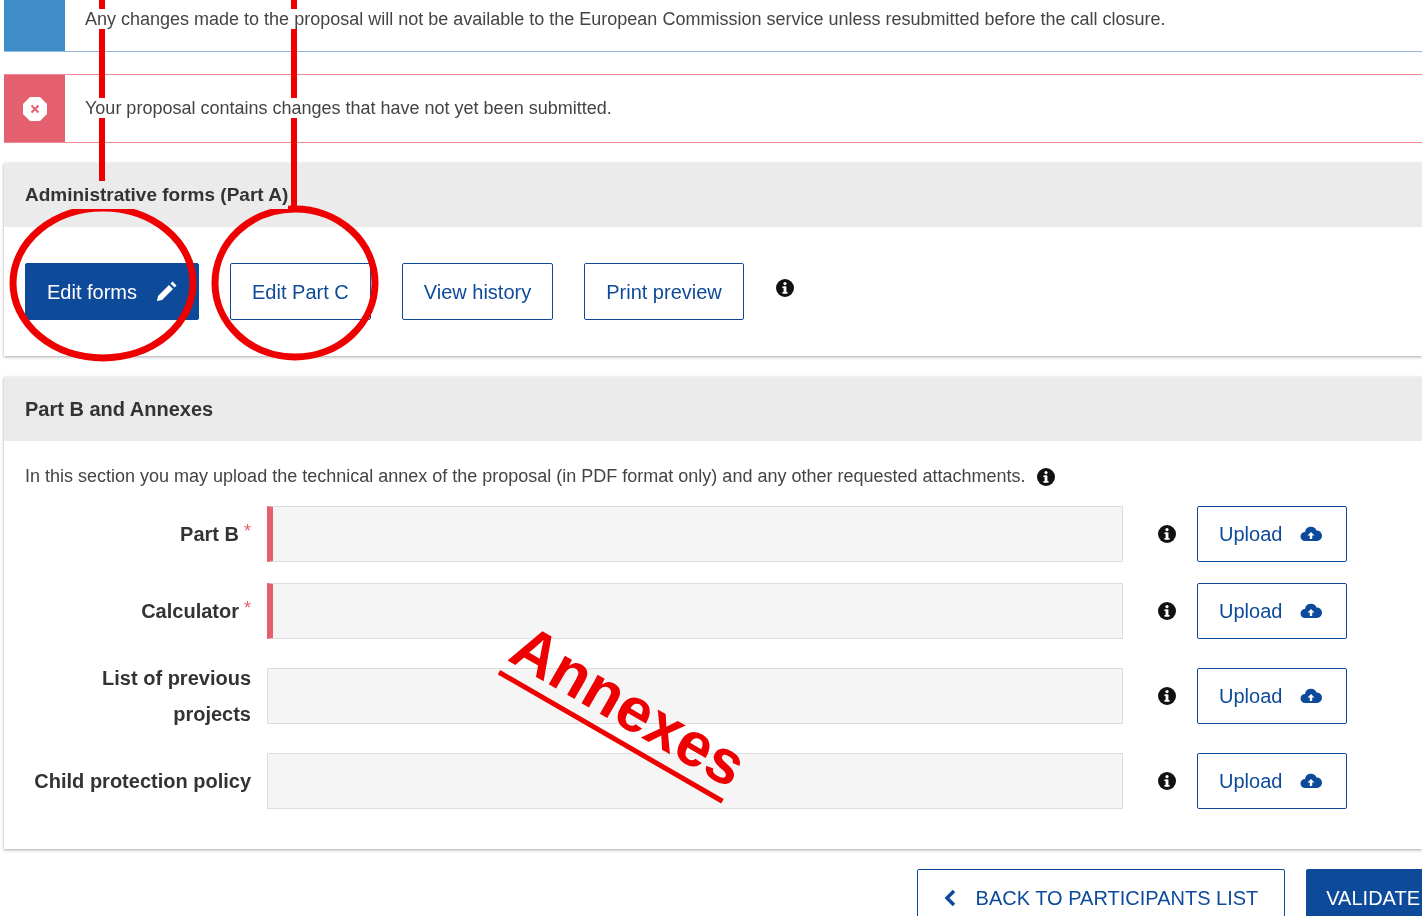  I want to click on info-alert-stripe, so click(34, 25).